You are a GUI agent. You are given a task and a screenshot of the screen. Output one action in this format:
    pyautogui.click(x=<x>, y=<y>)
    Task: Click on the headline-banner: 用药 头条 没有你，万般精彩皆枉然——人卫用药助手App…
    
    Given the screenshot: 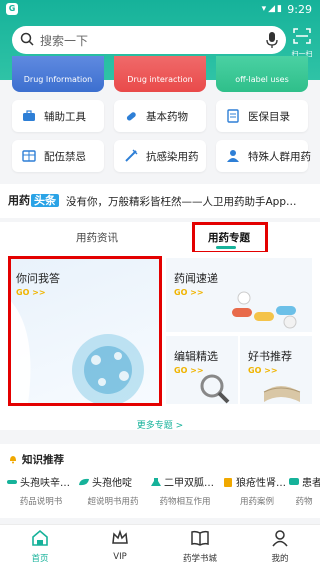 What is the action you would take?
    pyautogui.click(x=160, y=201)
    